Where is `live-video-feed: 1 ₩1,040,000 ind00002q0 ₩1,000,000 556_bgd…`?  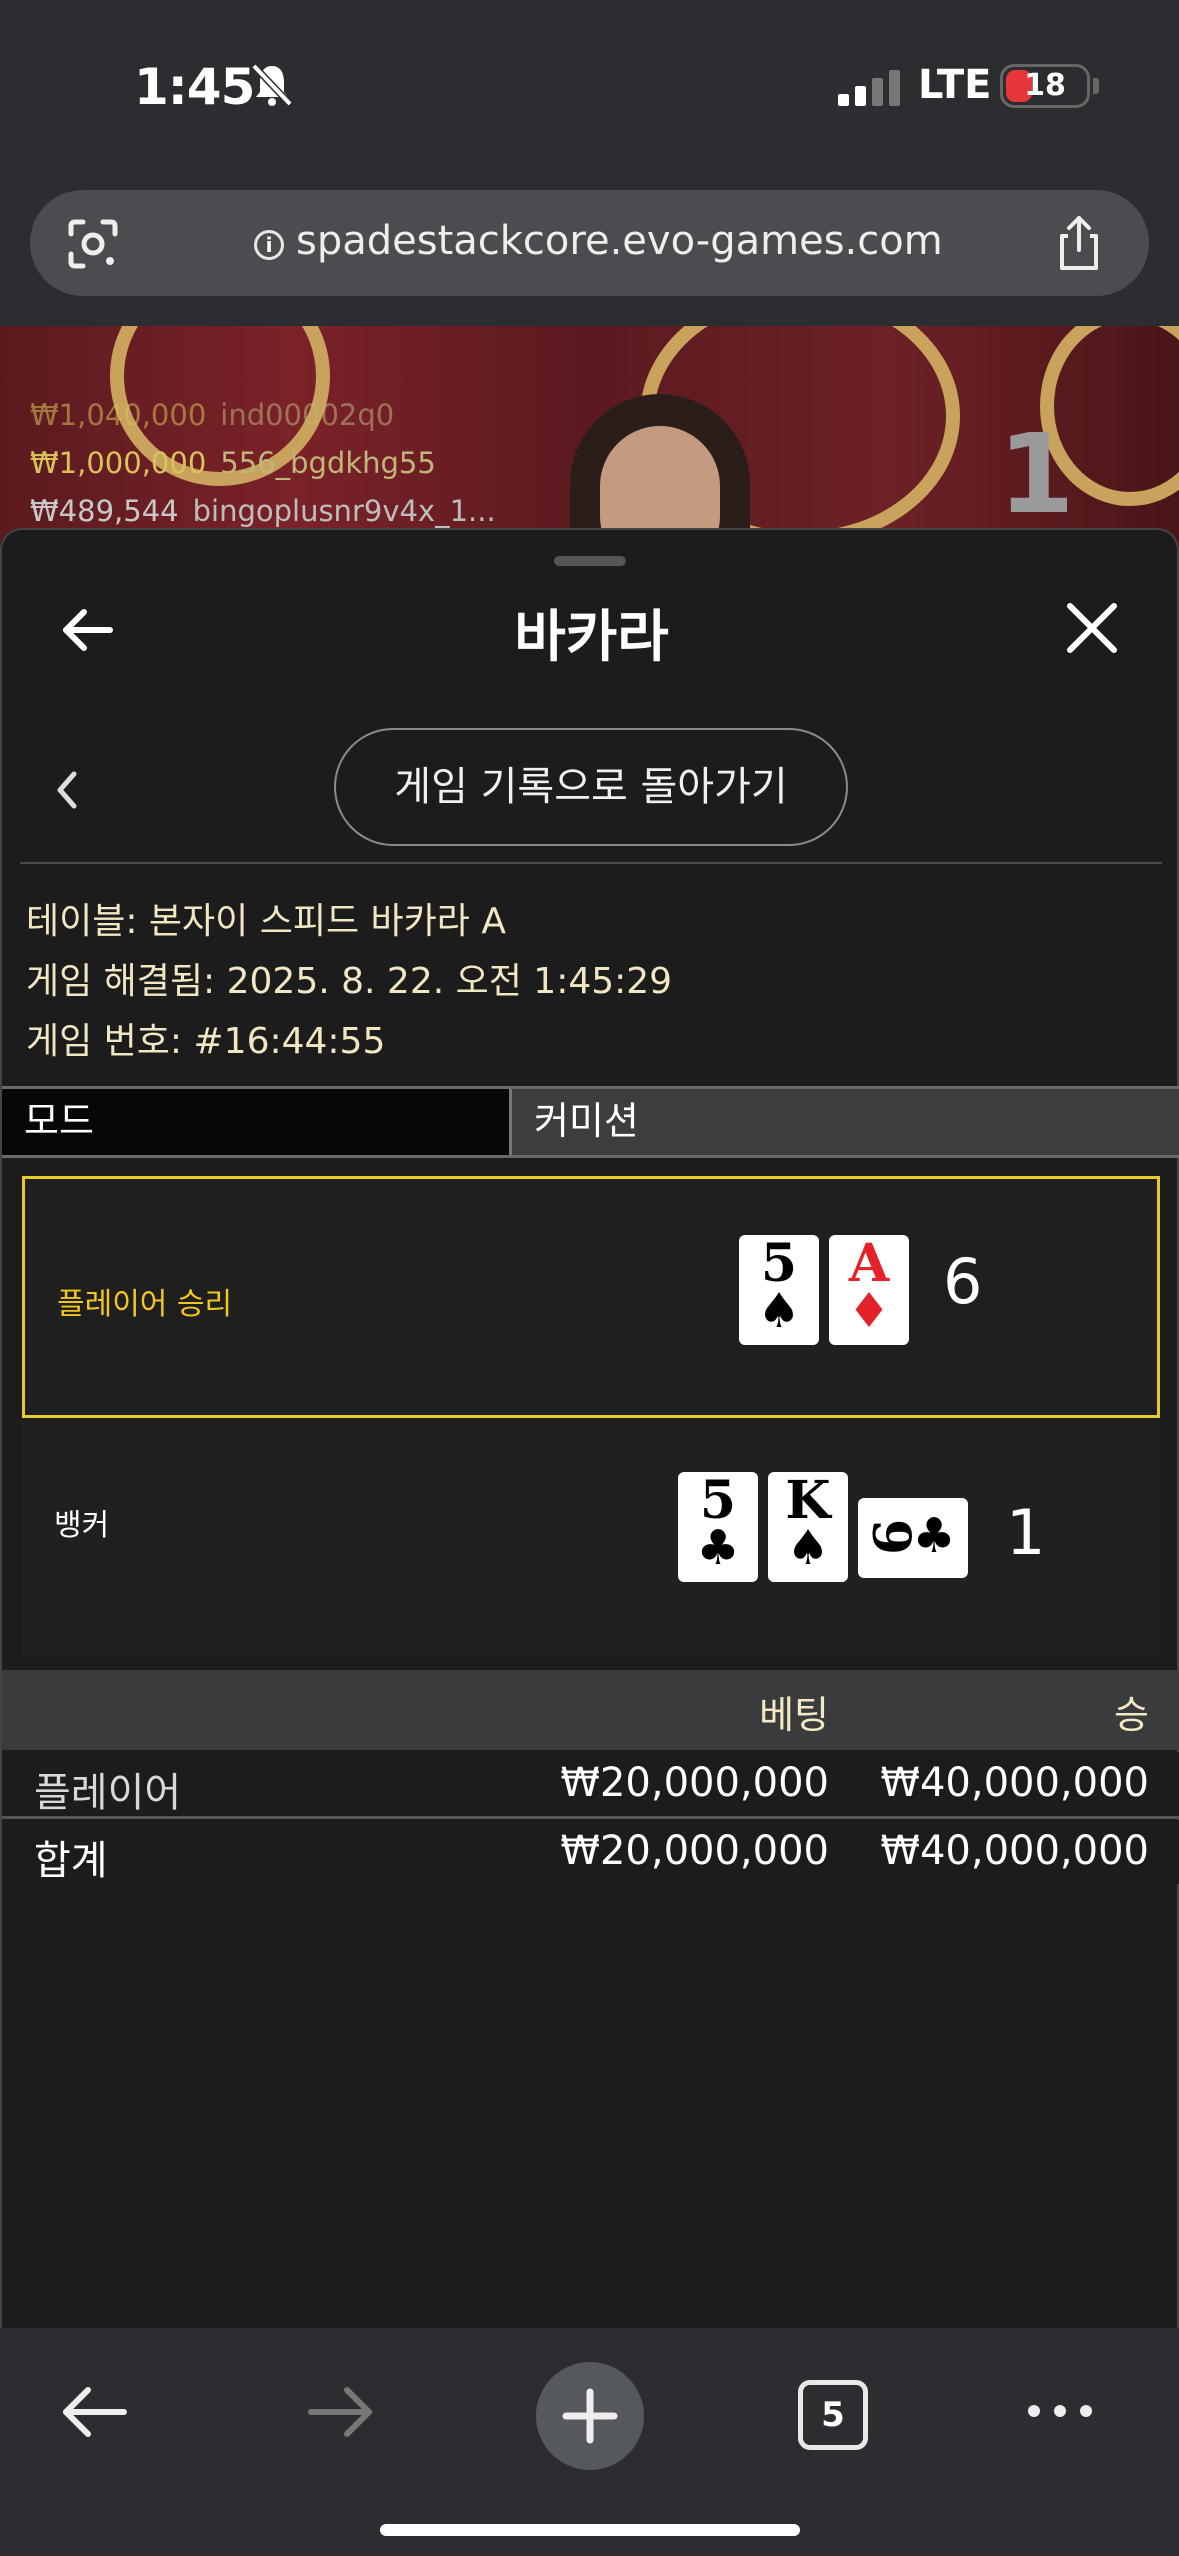
live-video-feed: 1 ₩1,040,000 ind00002q0 ₩1,000,000 556_bgd… is located at coordinates (589, 441).